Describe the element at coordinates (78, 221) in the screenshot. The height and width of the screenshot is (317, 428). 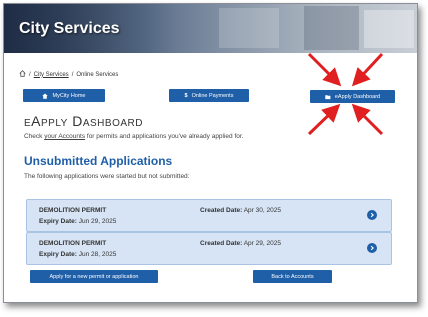
I see `expiry-date: Expiry Date: Jun 29, 2025` at that location.